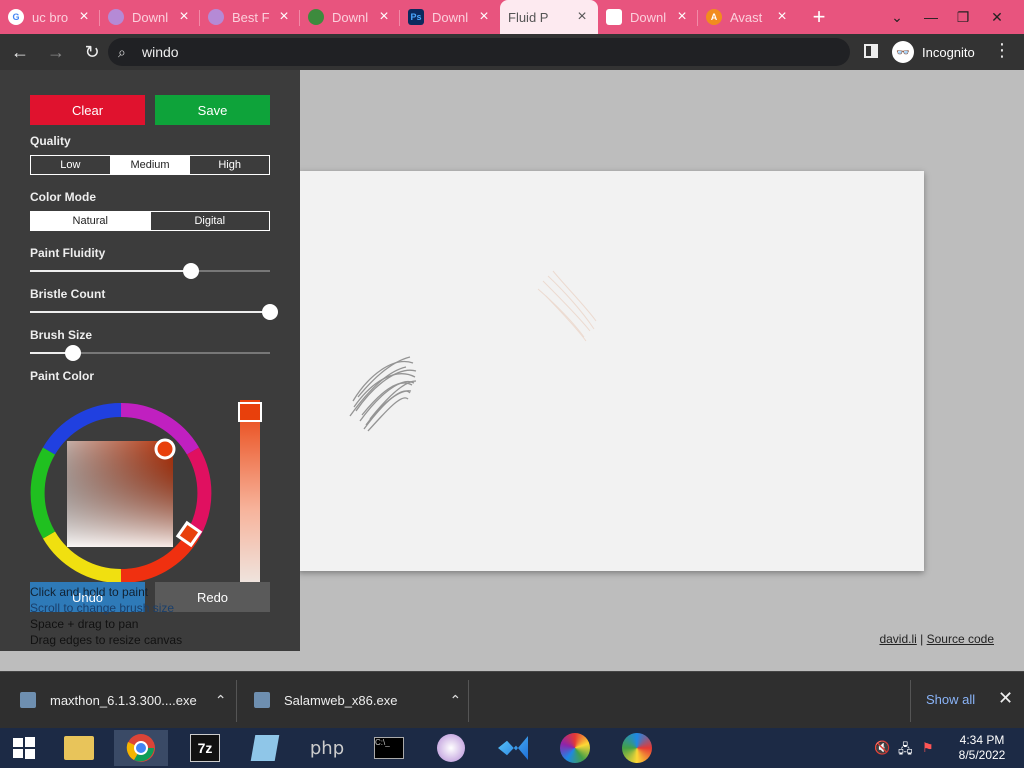 This screenshot has height=768, width=1024. What do you see at coordinates (897, 17) in the screenshot?
I see `tab-search-chevron-icon: ⌄` at bounding box center [897, 17].